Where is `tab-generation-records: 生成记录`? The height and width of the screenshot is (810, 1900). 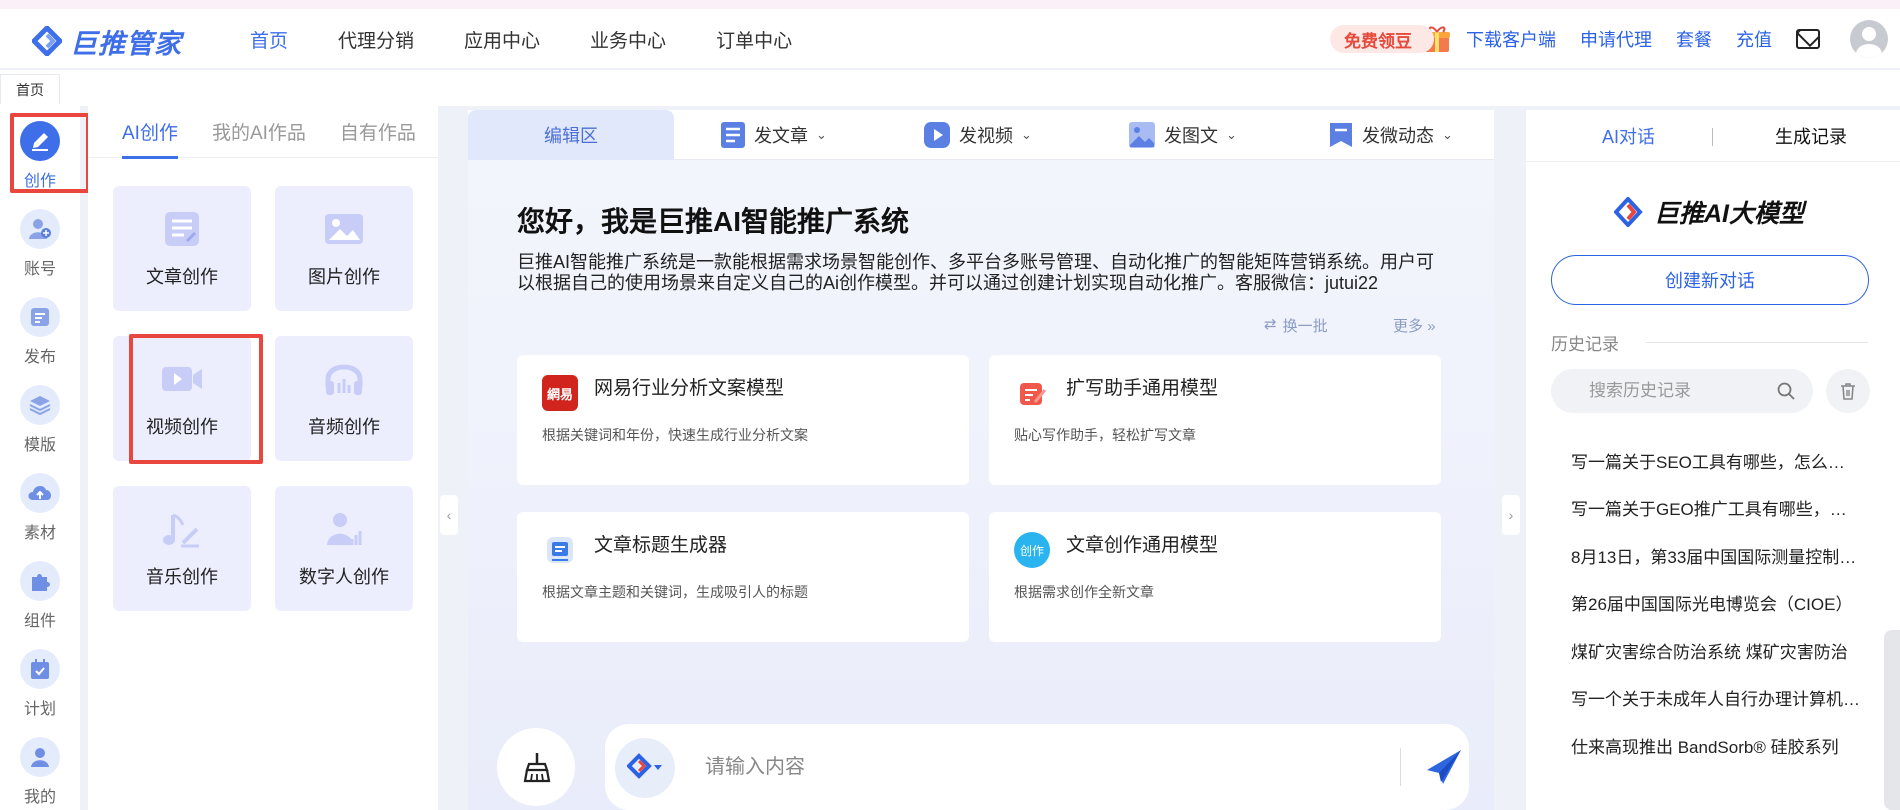
tab-generation-records: 生成记录 is located at coordinates (1811, 136).